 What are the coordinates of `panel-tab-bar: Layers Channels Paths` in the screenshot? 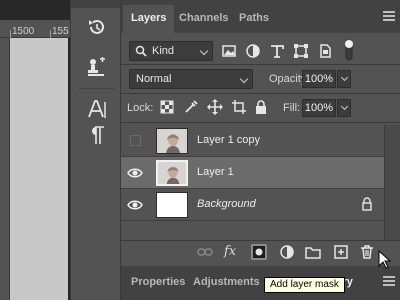 It's located at (260, 16).